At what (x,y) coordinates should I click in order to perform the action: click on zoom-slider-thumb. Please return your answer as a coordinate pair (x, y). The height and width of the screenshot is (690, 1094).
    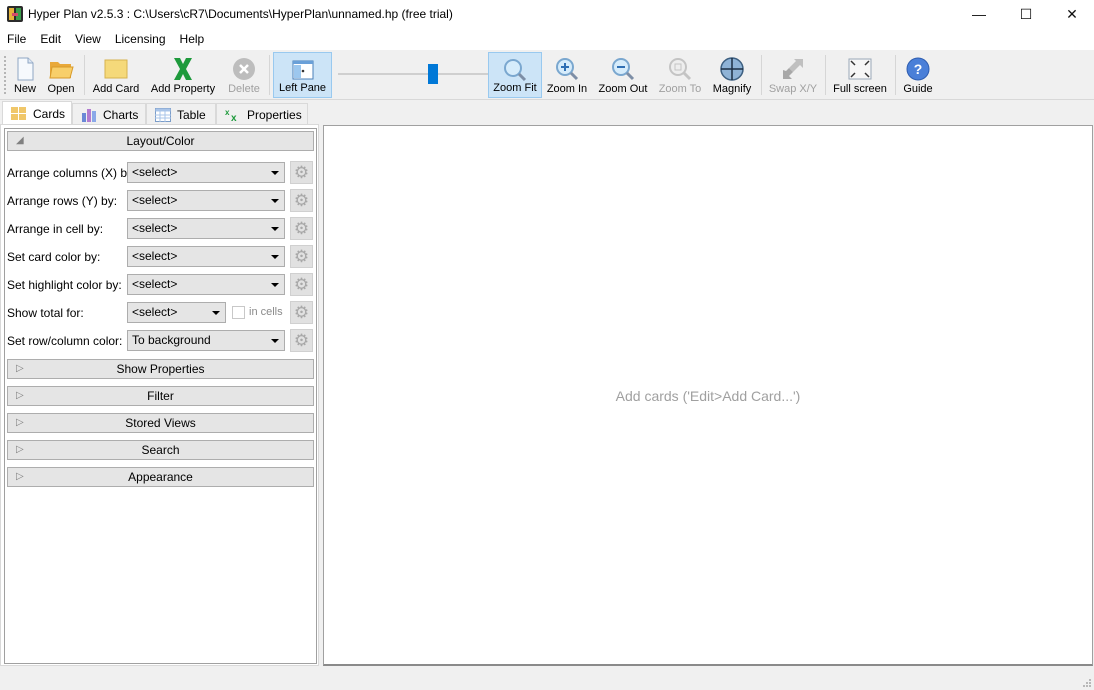
    Looking at the image, I should click on (432, 74).